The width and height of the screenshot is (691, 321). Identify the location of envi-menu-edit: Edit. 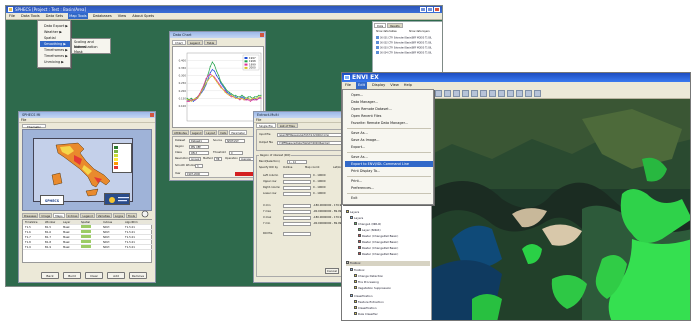
(361, 85).